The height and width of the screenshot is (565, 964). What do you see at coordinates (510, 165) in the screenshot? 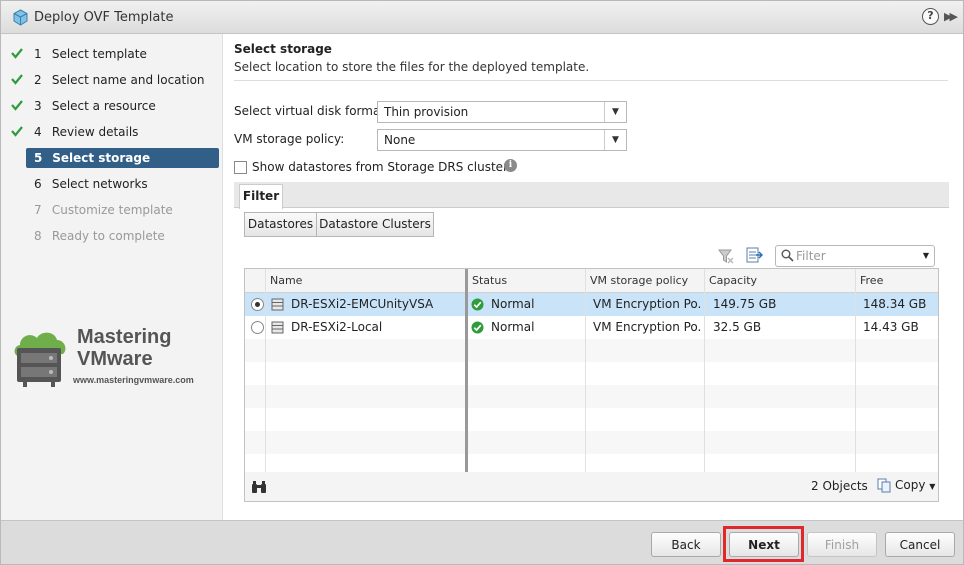
I see `info-icon: i` at bounding box center [510, 165].